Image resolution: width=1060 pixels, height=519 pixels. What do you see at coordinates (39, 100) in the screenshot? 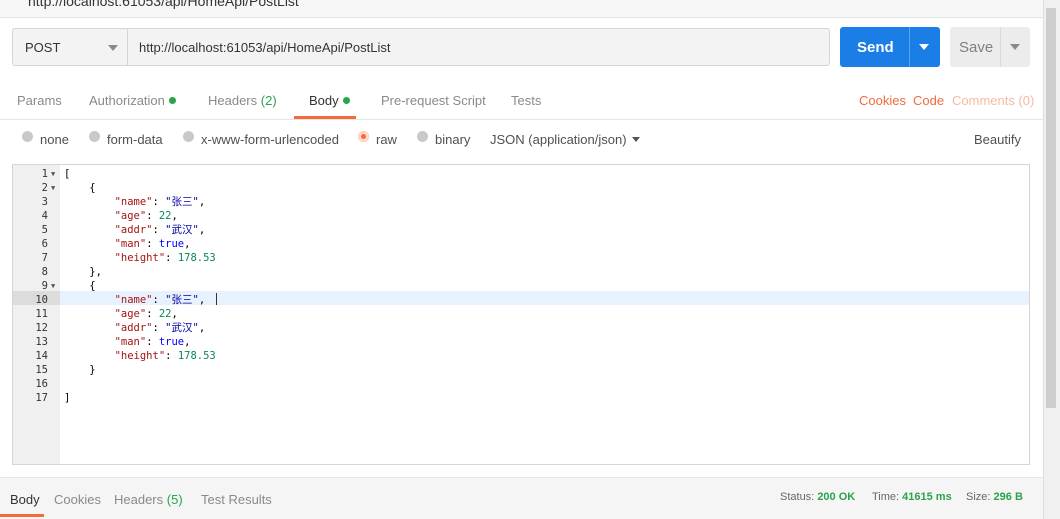
I see `tab-params: Params` at bounding box center [39, 100].